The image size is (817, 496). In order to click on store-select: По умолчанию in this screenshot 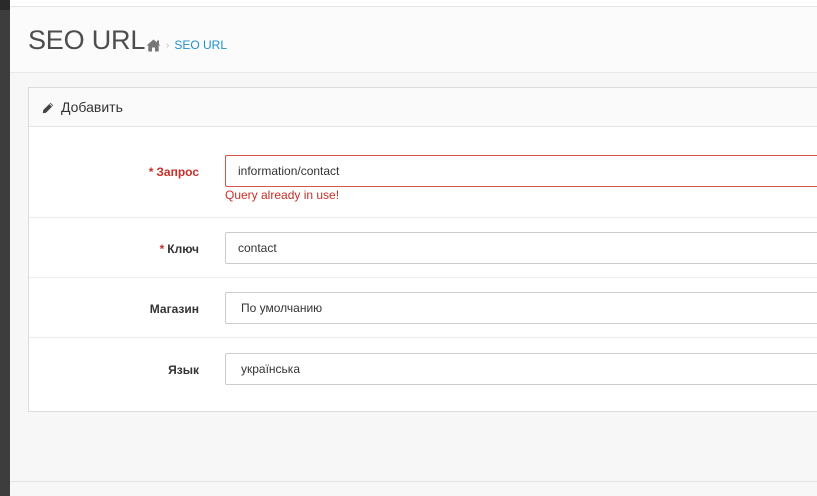, I will do `click(521, 308)`.